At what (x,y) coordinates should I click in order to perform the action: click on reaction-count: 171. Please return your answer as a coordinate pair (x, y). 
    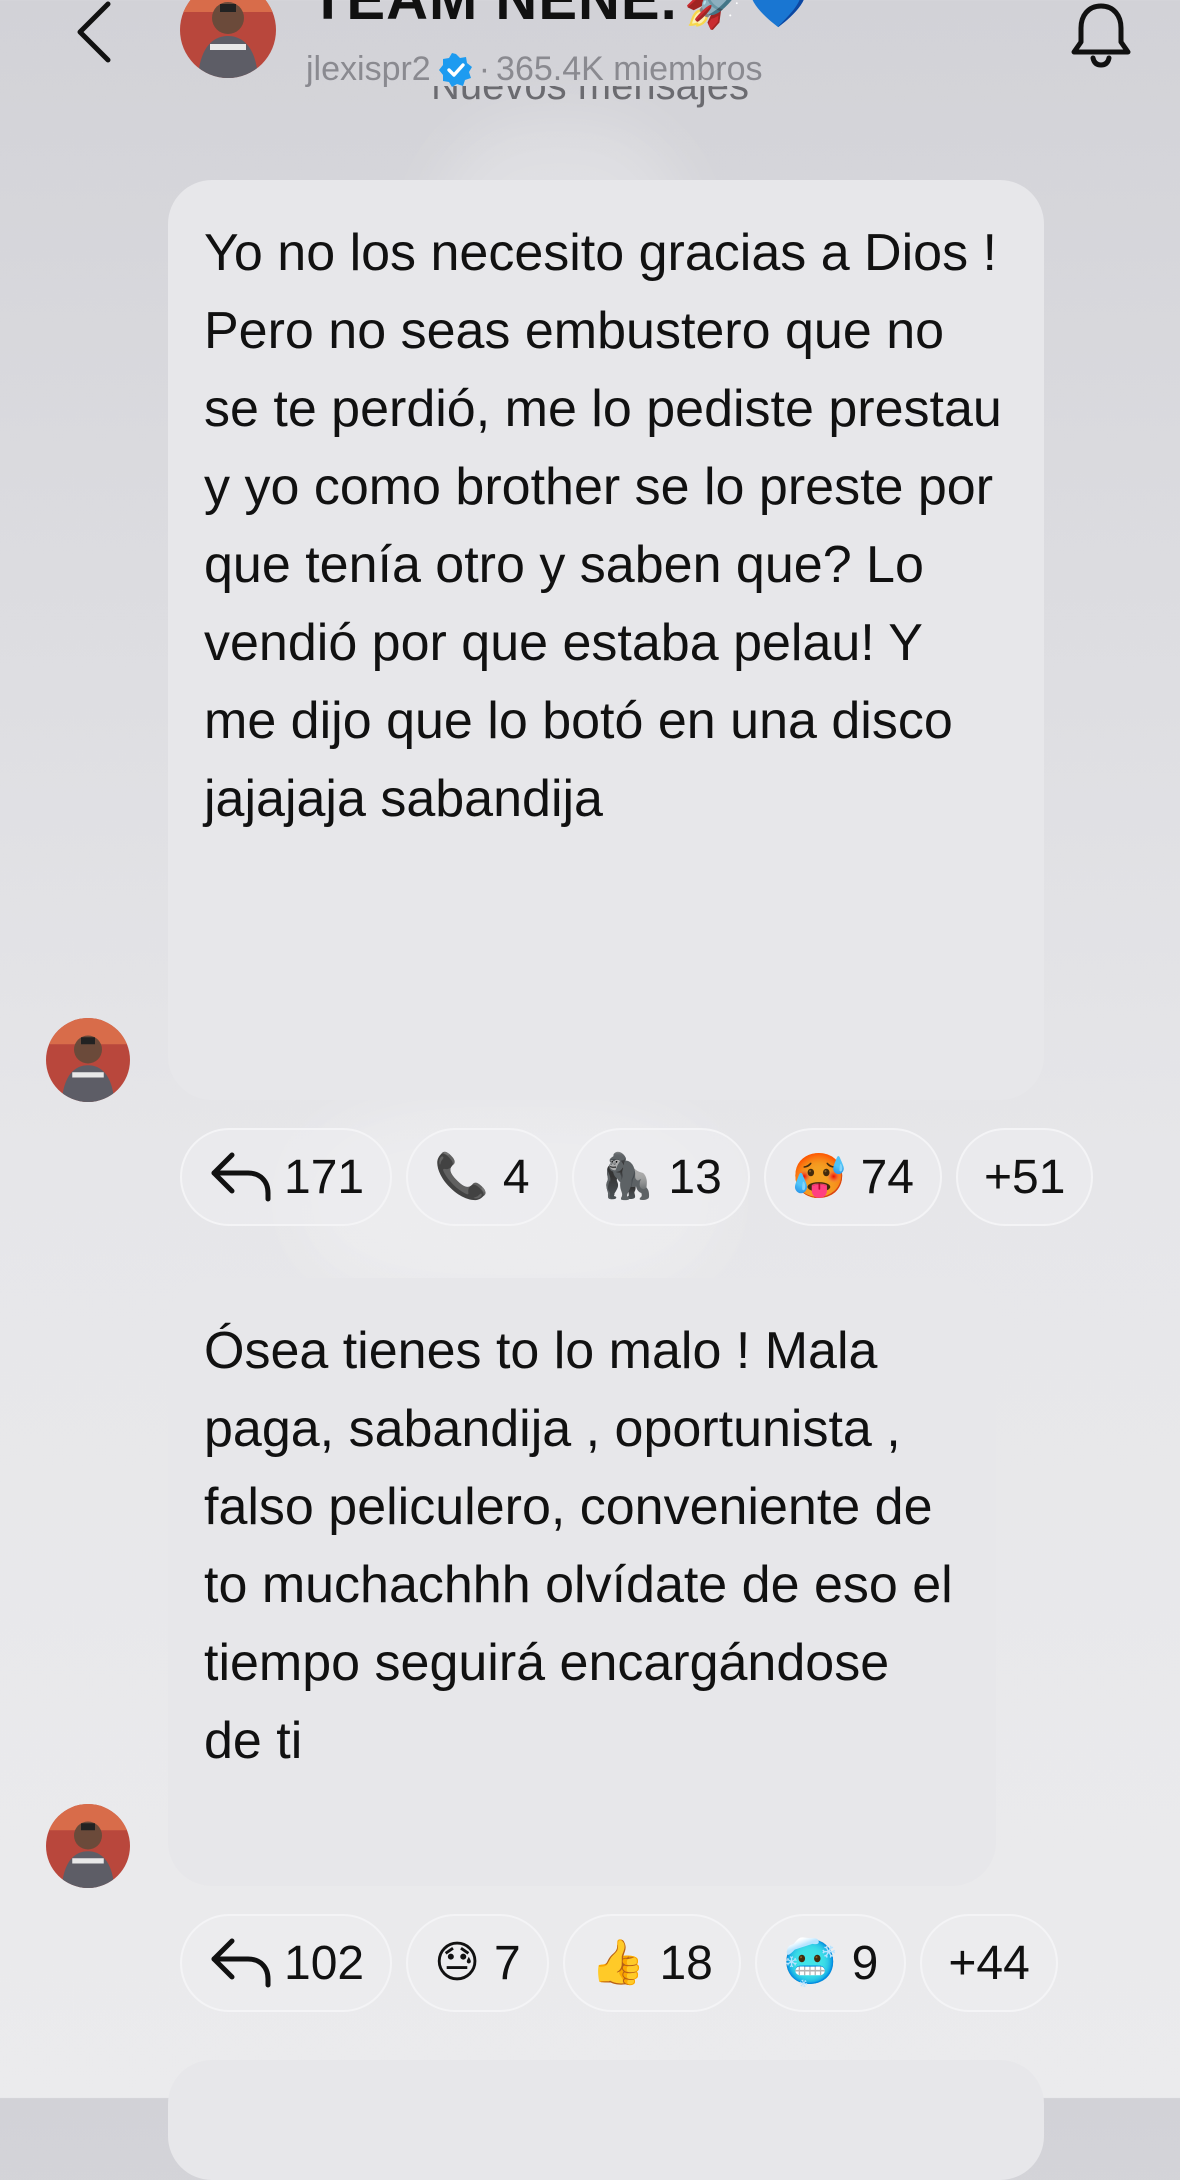
    Looking at the image, I should click on (324, 1177).